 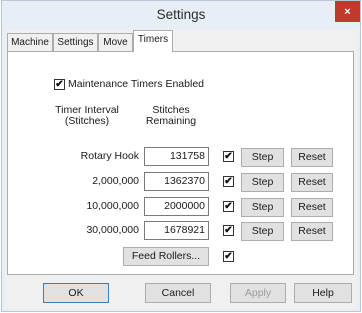 I want to click on stitches-remaining-field: 131758, so click(x=176, y=156).